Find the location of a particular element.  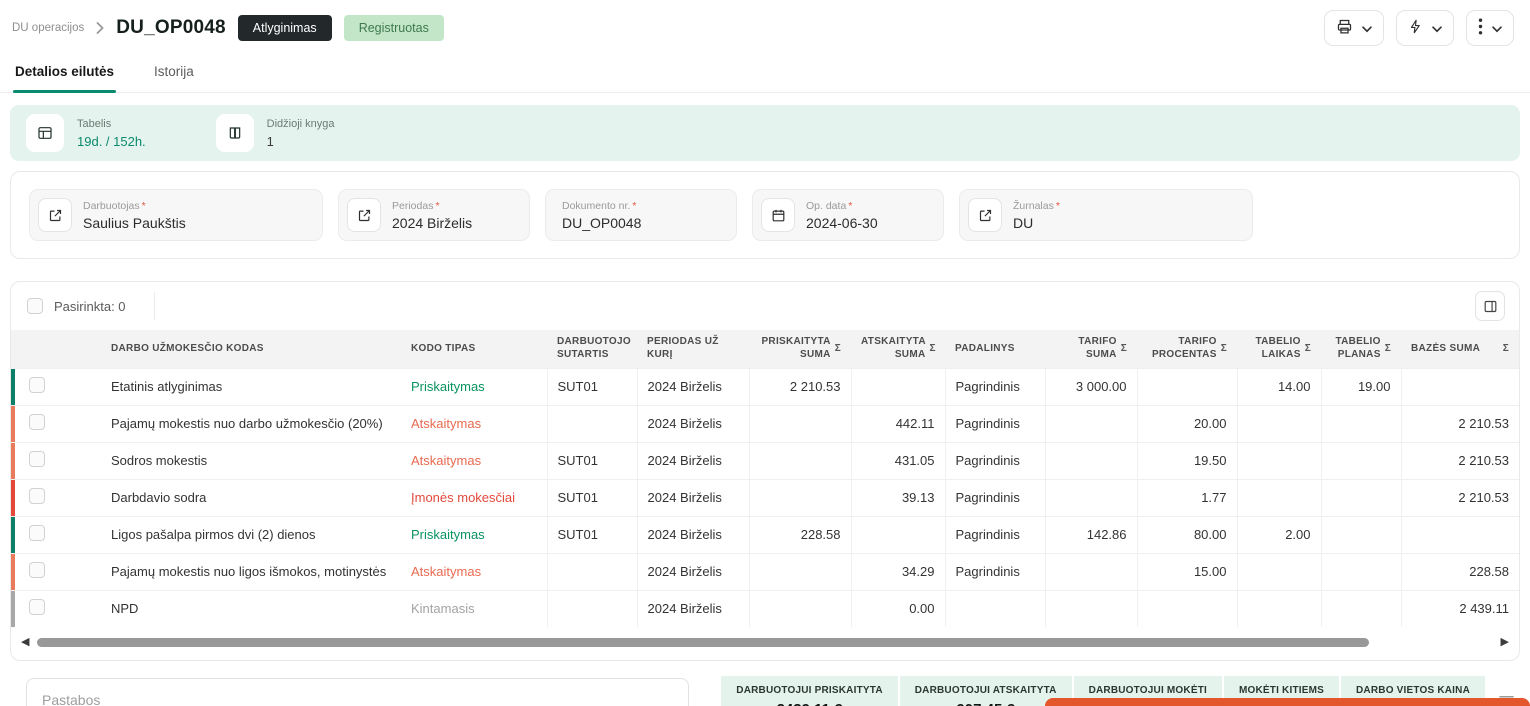

tab-detail-lines: Detalios eilutės is located at coordinates (65, 73).